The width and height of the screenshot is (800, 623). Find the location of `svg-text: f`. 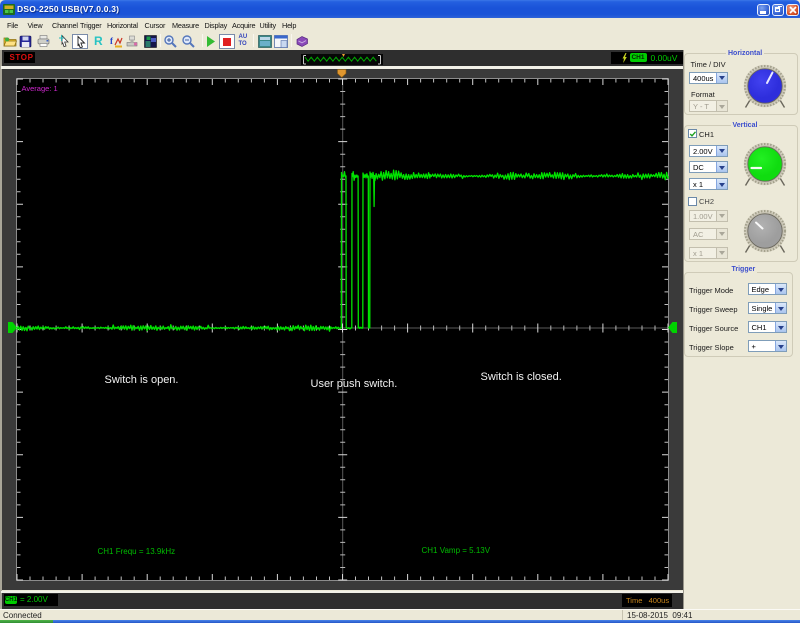

svg-text: f is located at coordinates (112, 41).